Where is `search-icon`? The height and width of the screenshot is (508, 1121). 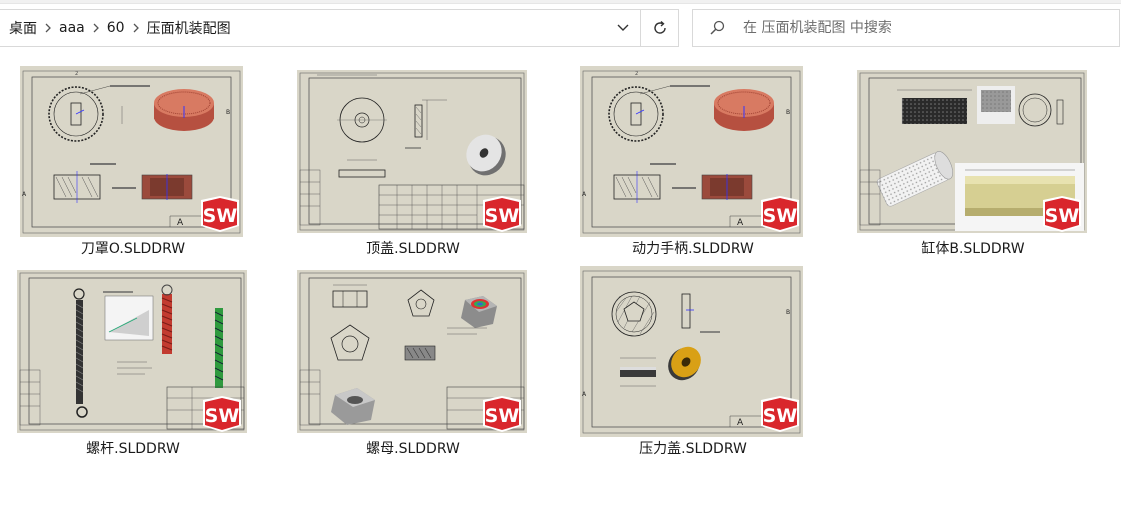
search-icon is located at coordinates (717, 30).